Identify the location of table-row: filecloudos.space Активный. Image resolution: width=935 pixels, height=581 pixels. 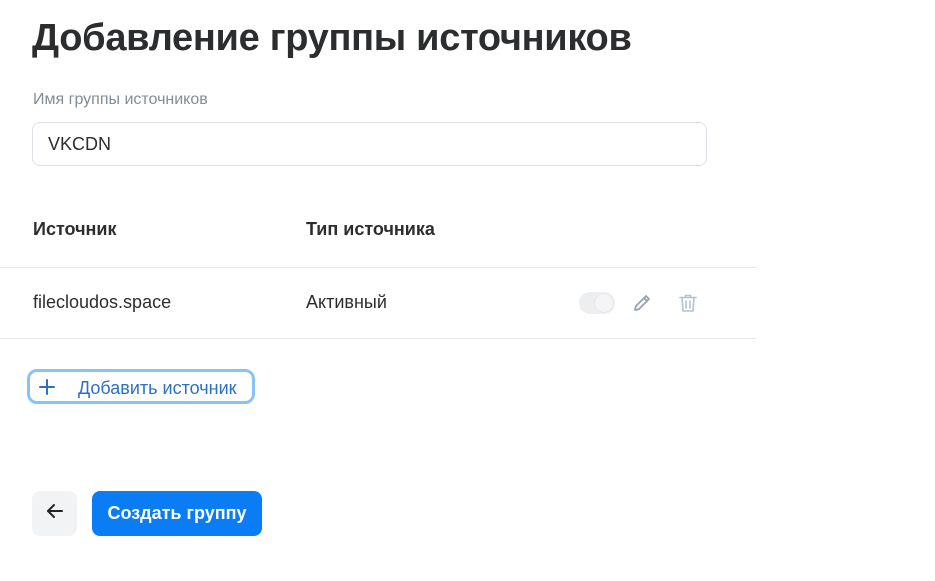
(378, 303).